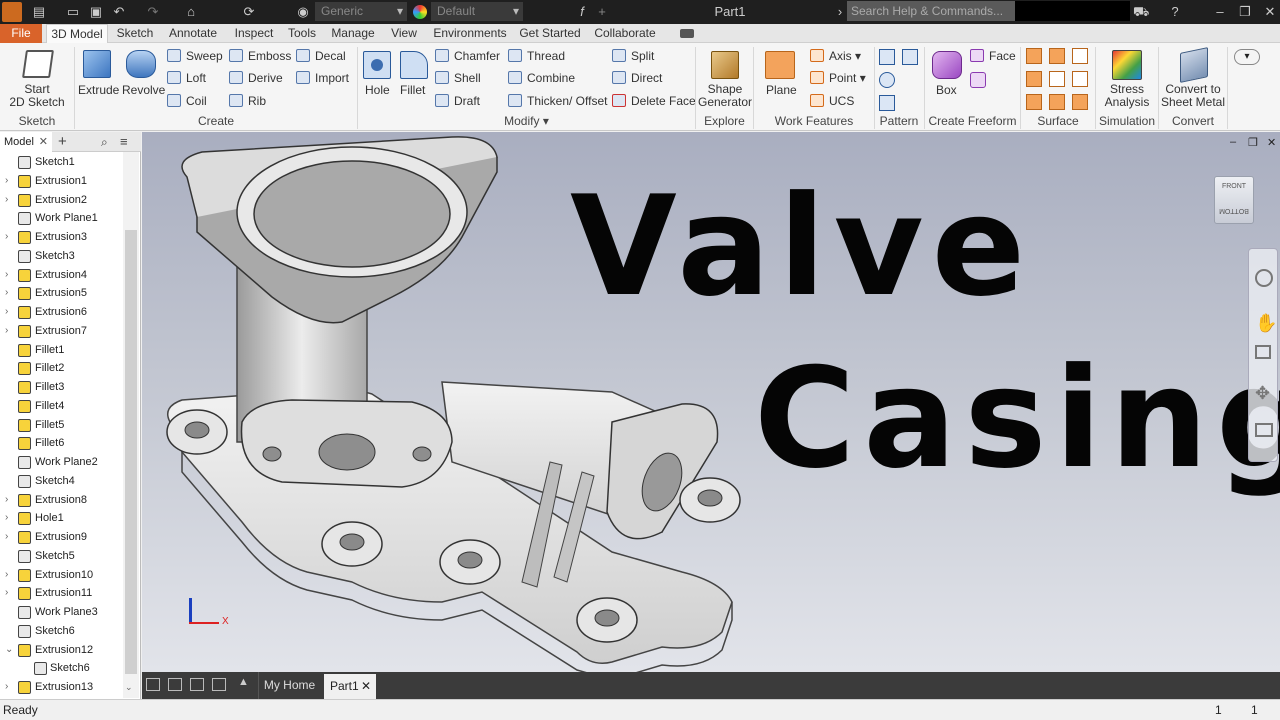 The height and width of the screenshot is (720, 1280). I want to click on material-dropdown: Generic ▾, so click(361, 11).